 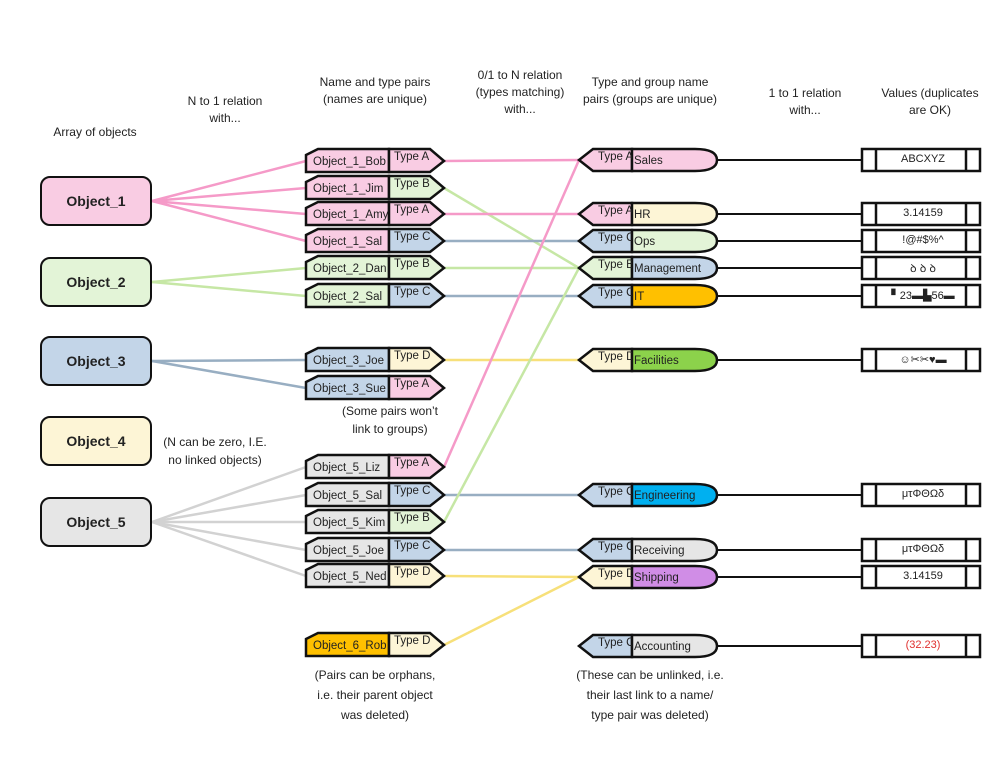 I want to click on object-box: Object_2, so click(x=96, y=282).